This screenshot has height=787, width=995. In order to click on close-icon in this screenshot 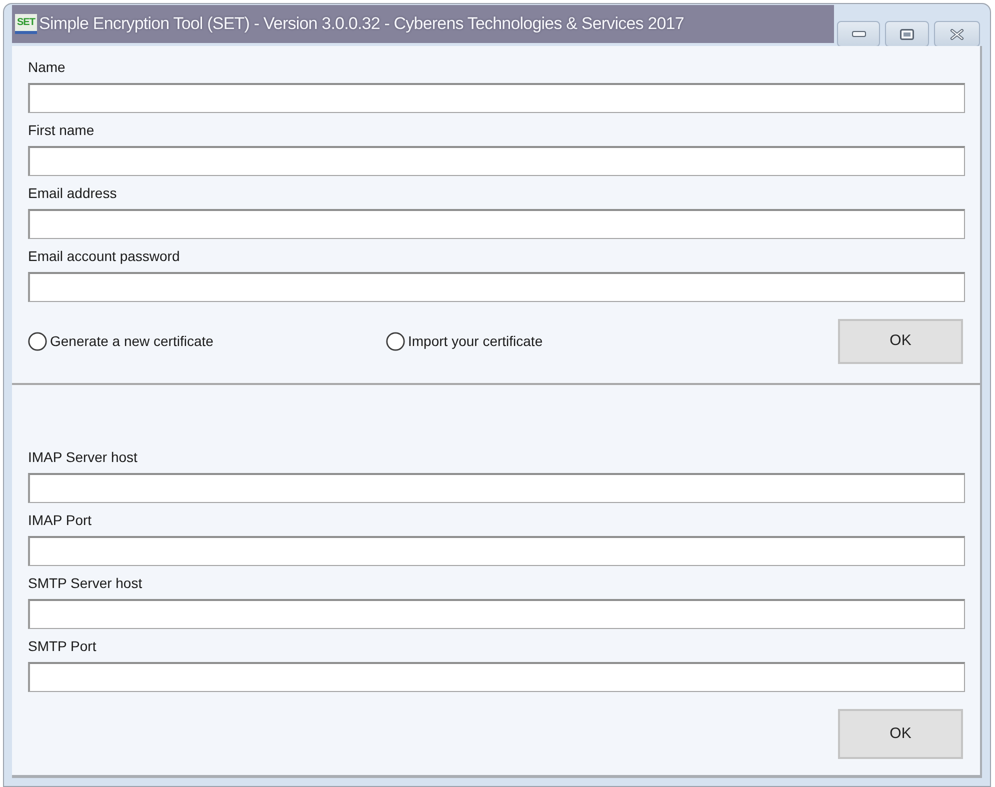, I will do `click(957, 34)`.